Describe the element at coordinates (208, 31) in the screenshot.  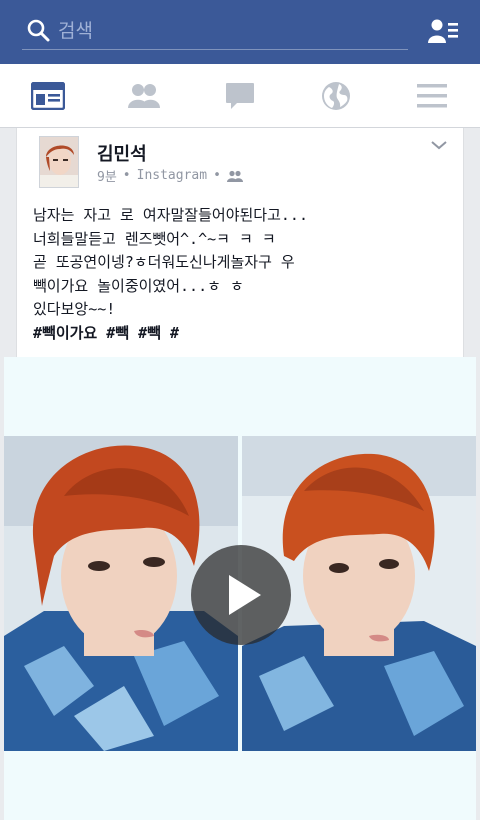
I see `search-input` at that location.